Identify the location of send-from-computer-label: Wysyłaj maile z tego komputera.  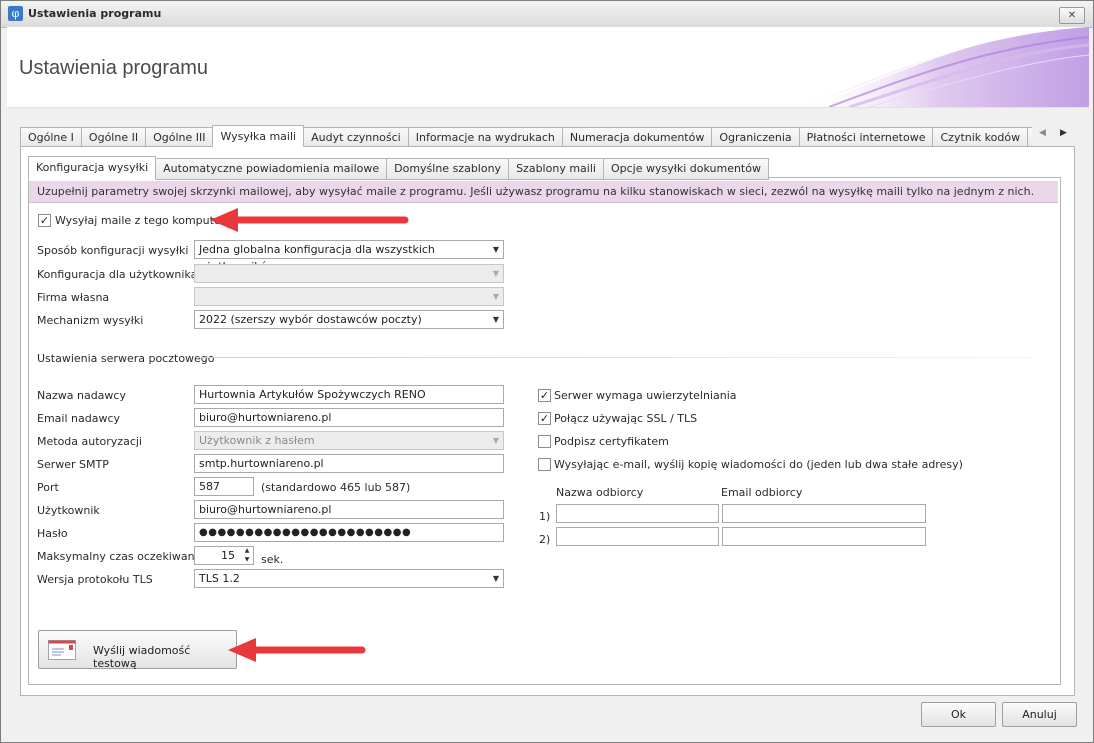
(143, 220).